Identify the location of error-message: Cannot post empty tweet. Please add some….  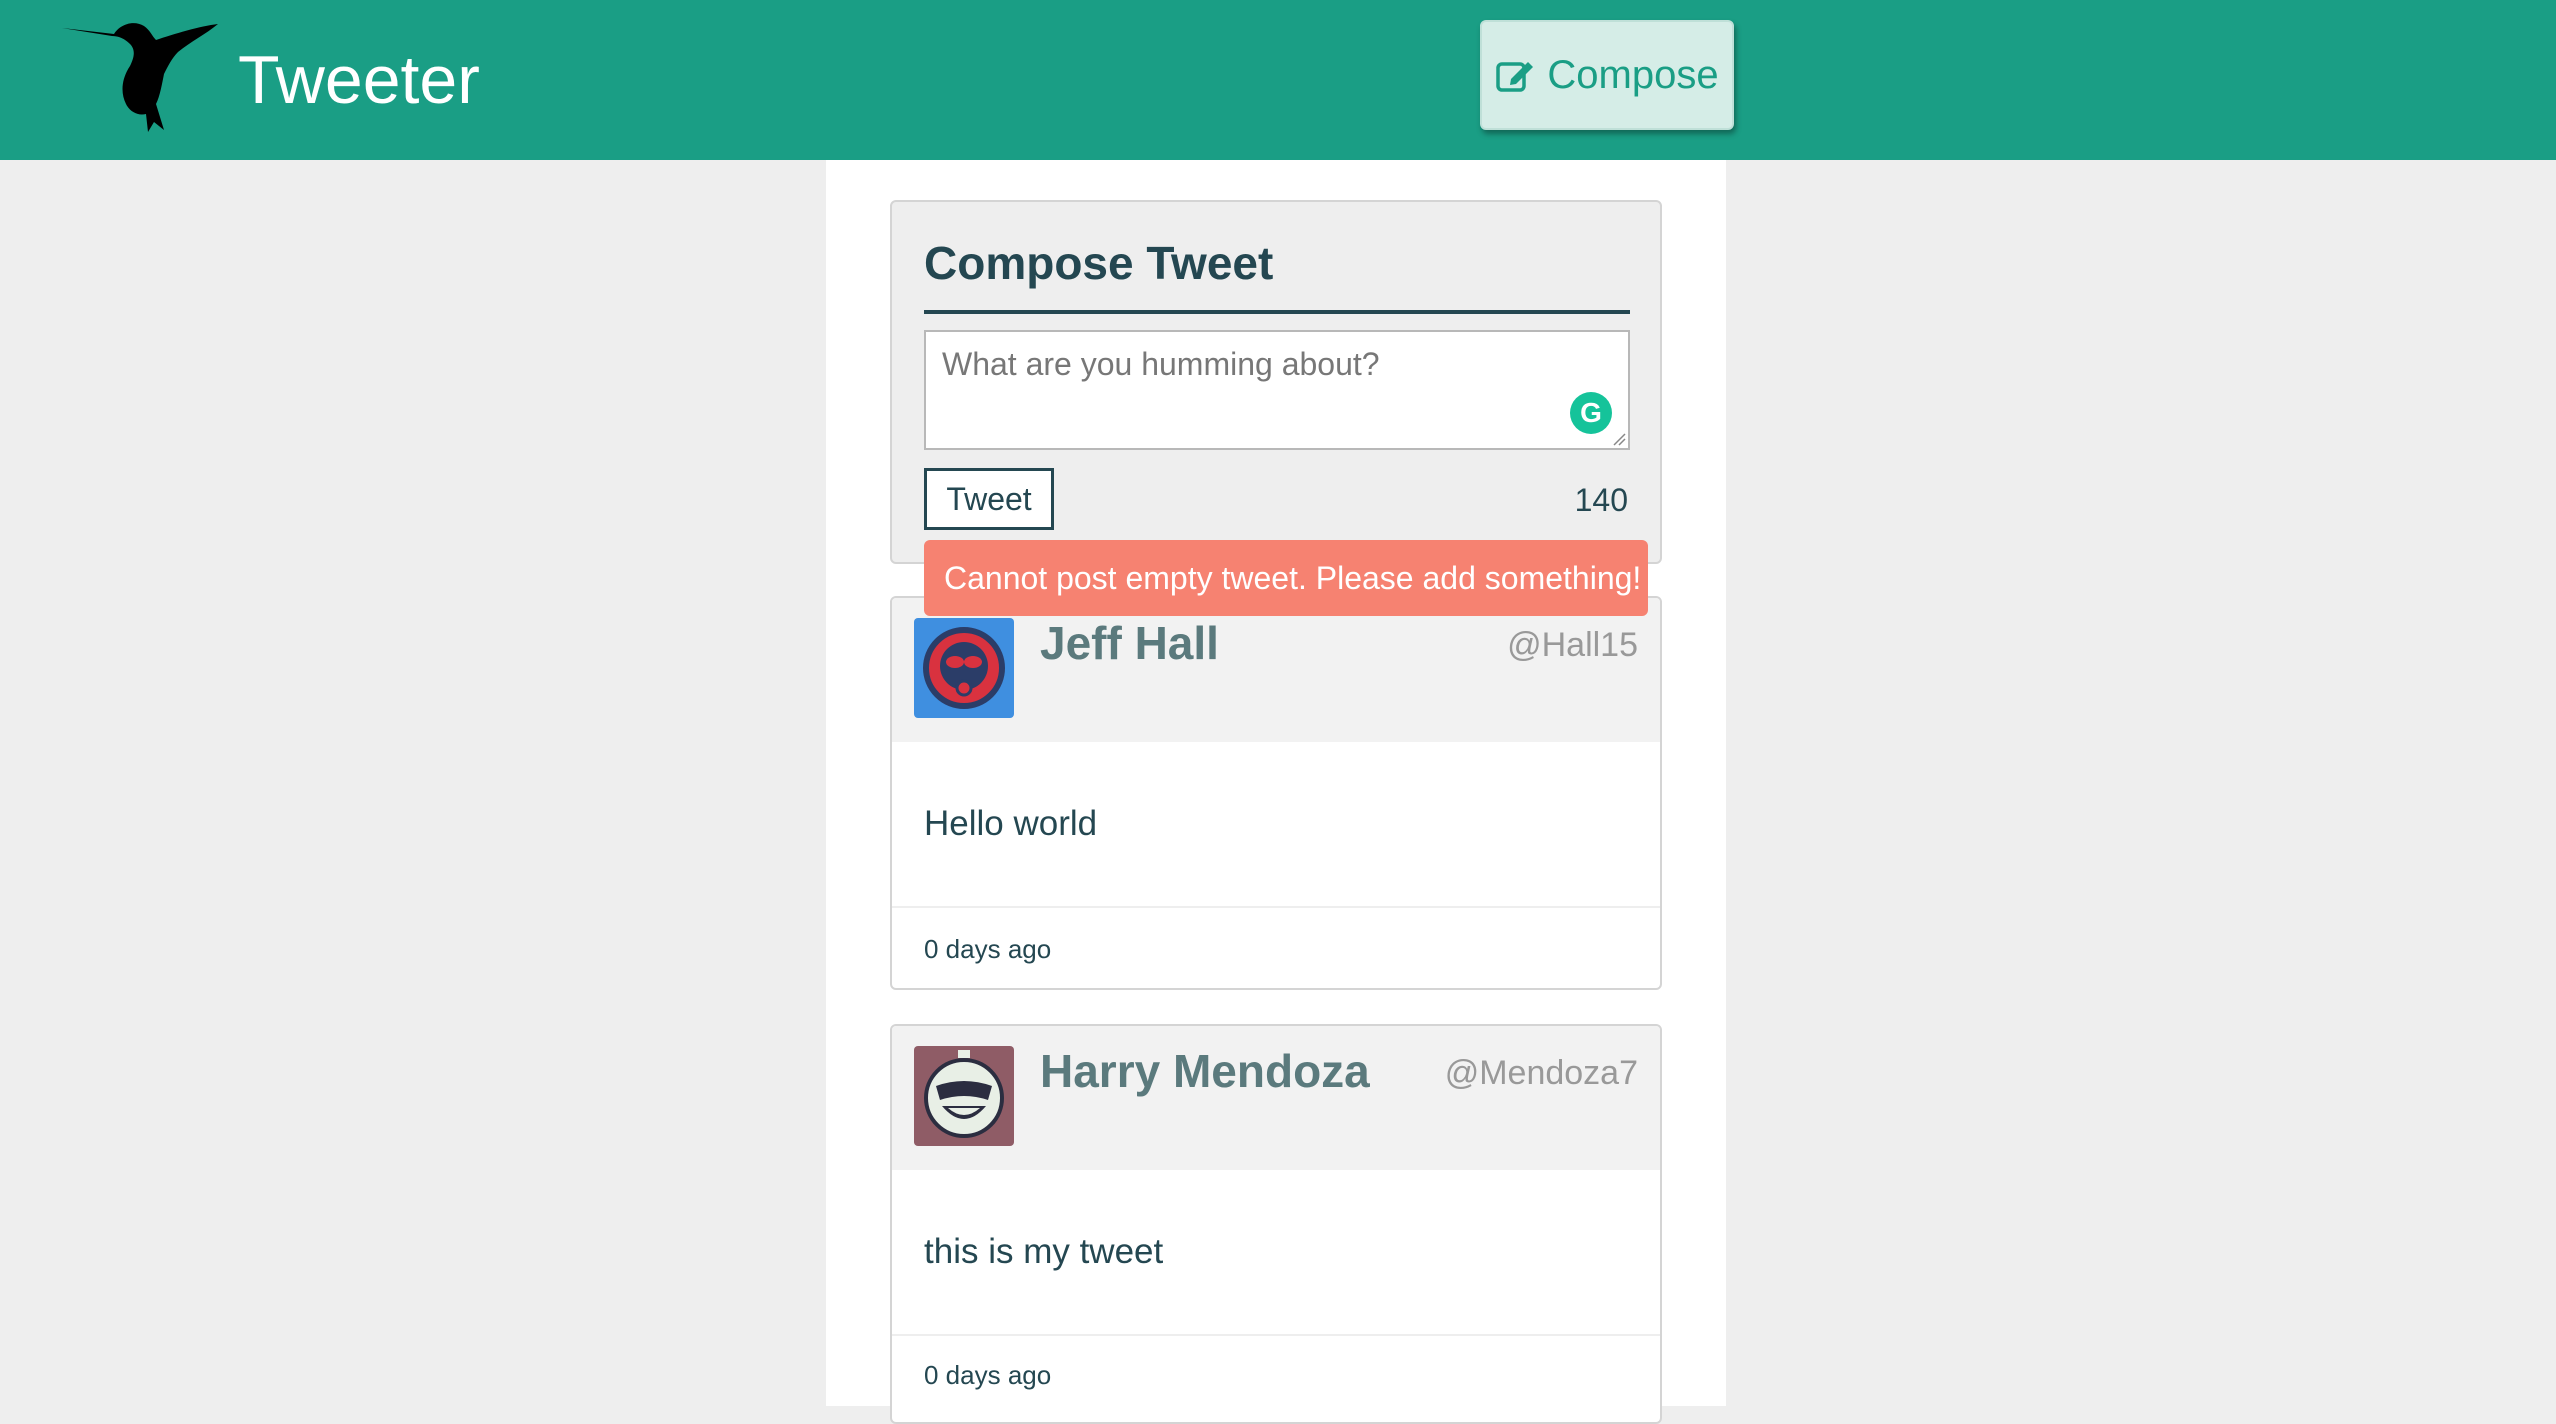
(1286, 578).